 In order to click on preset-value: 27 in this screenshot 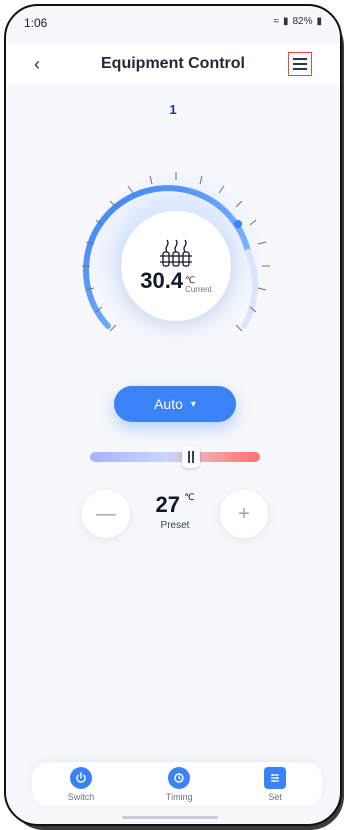, I will do `click(167, 504)`.